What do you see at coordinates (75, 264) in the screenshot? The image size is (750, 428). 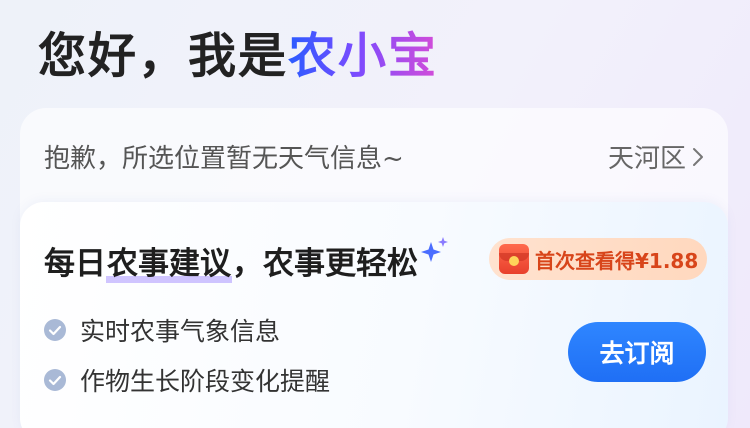 I see `title-prefix: 每日` at bounding box center [75, 264].